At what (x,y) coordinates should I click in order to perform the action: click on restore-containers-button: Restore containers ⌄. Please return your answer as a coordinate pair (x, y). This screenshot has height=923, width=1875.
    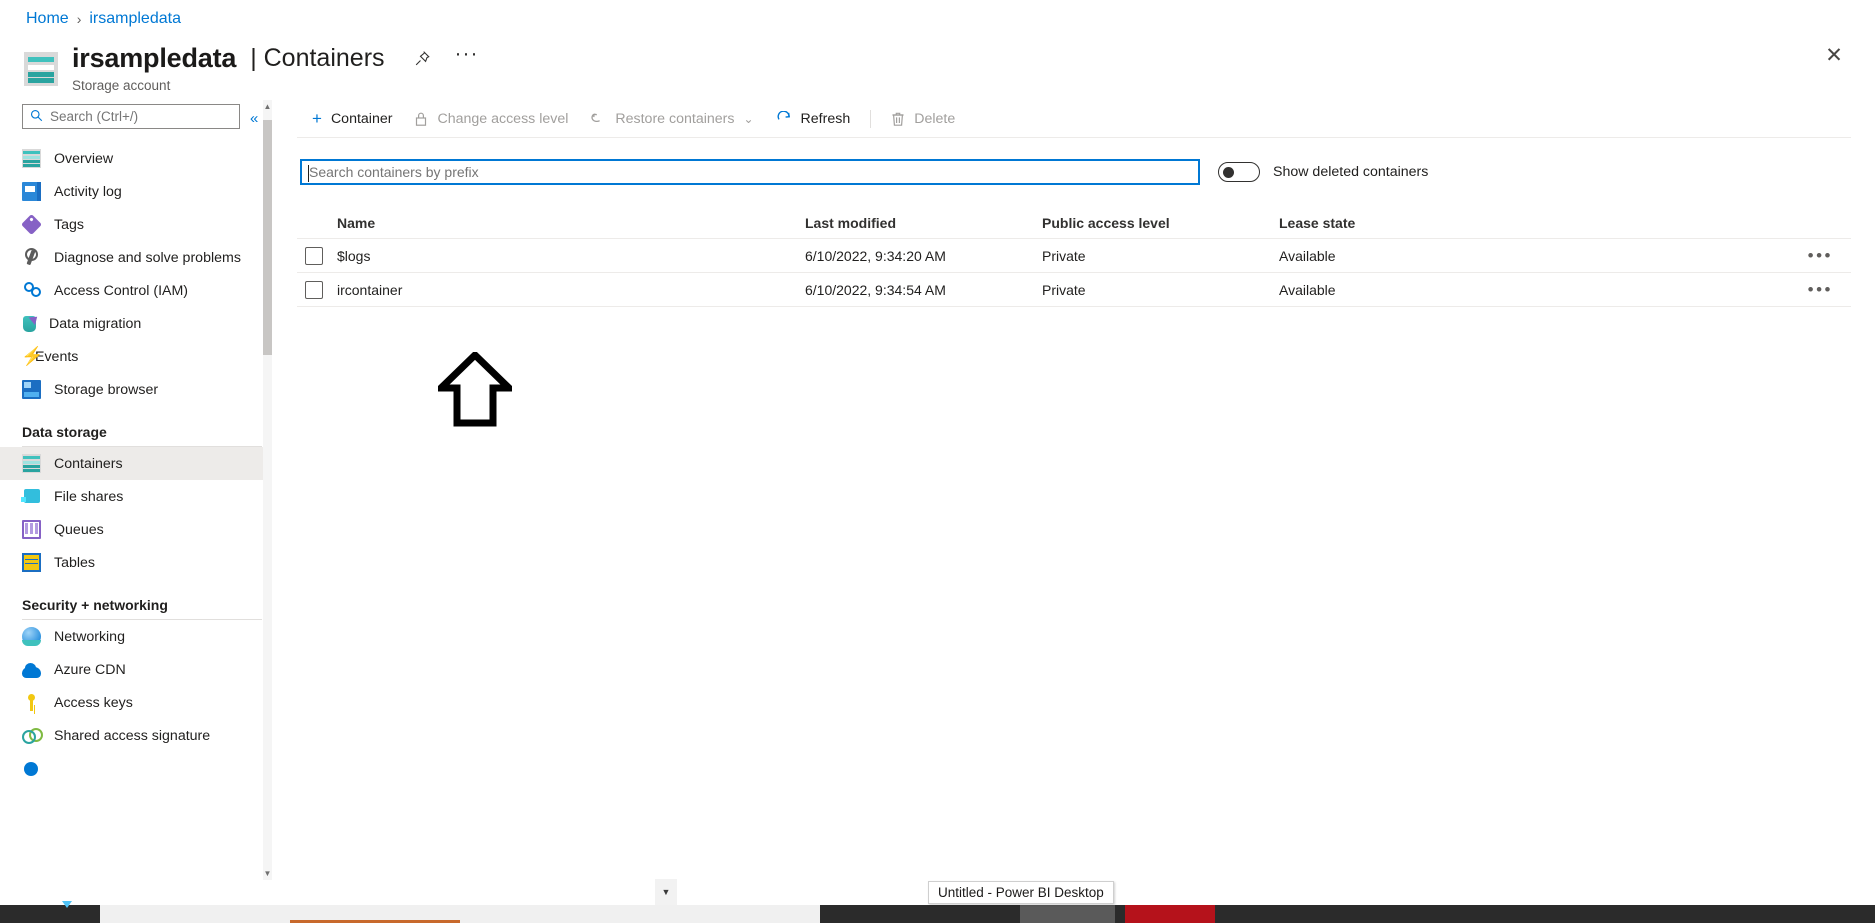
    Looking at the image, I should click on (671, 119).